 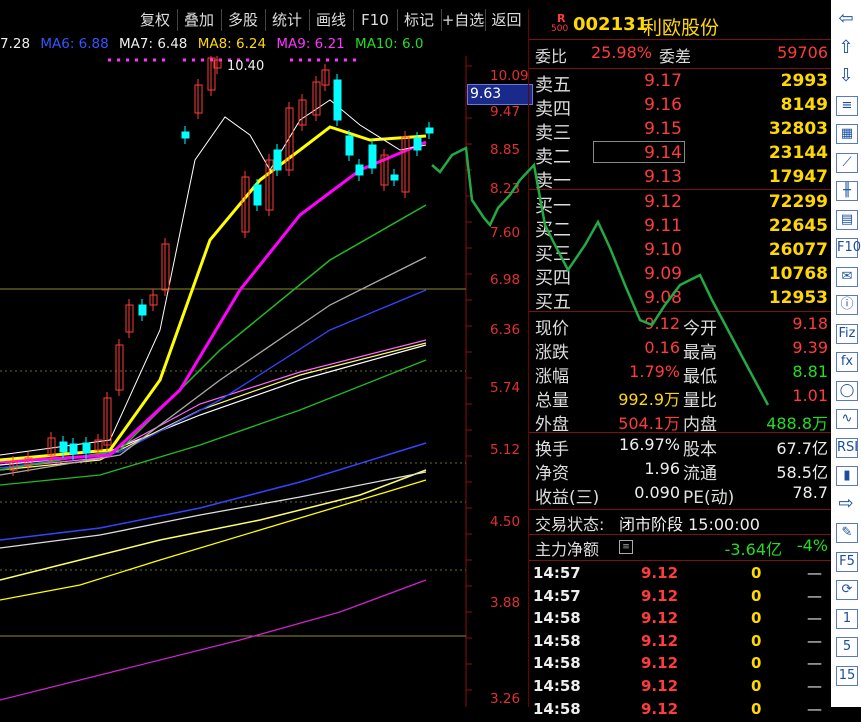 I want to click on tick-row: 14:57 9.12 0 —, so click(x=680, y=598).